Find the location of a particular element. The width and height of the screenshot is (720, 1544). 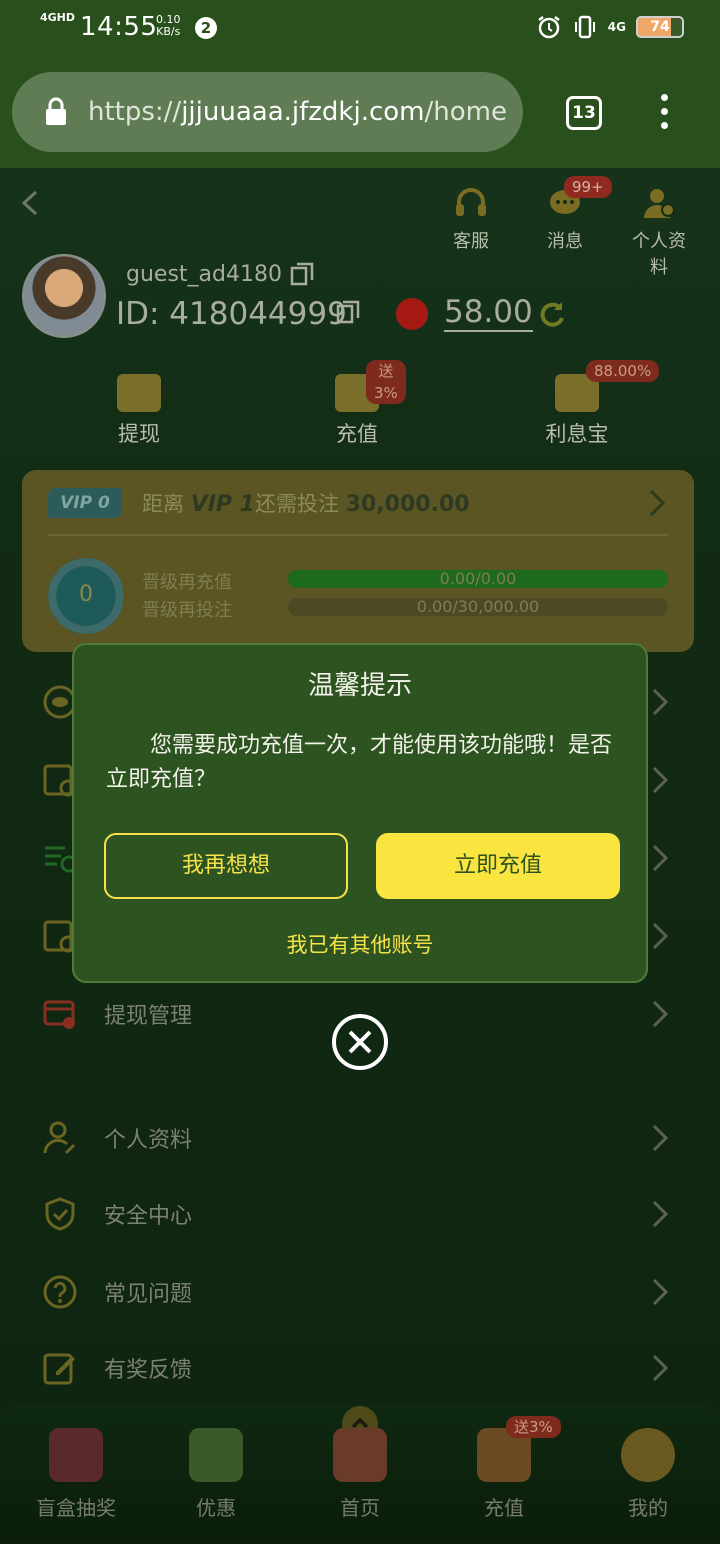

url-host: jjjuuaaa.jfzdkj.com is located at coordinates (303, 112).